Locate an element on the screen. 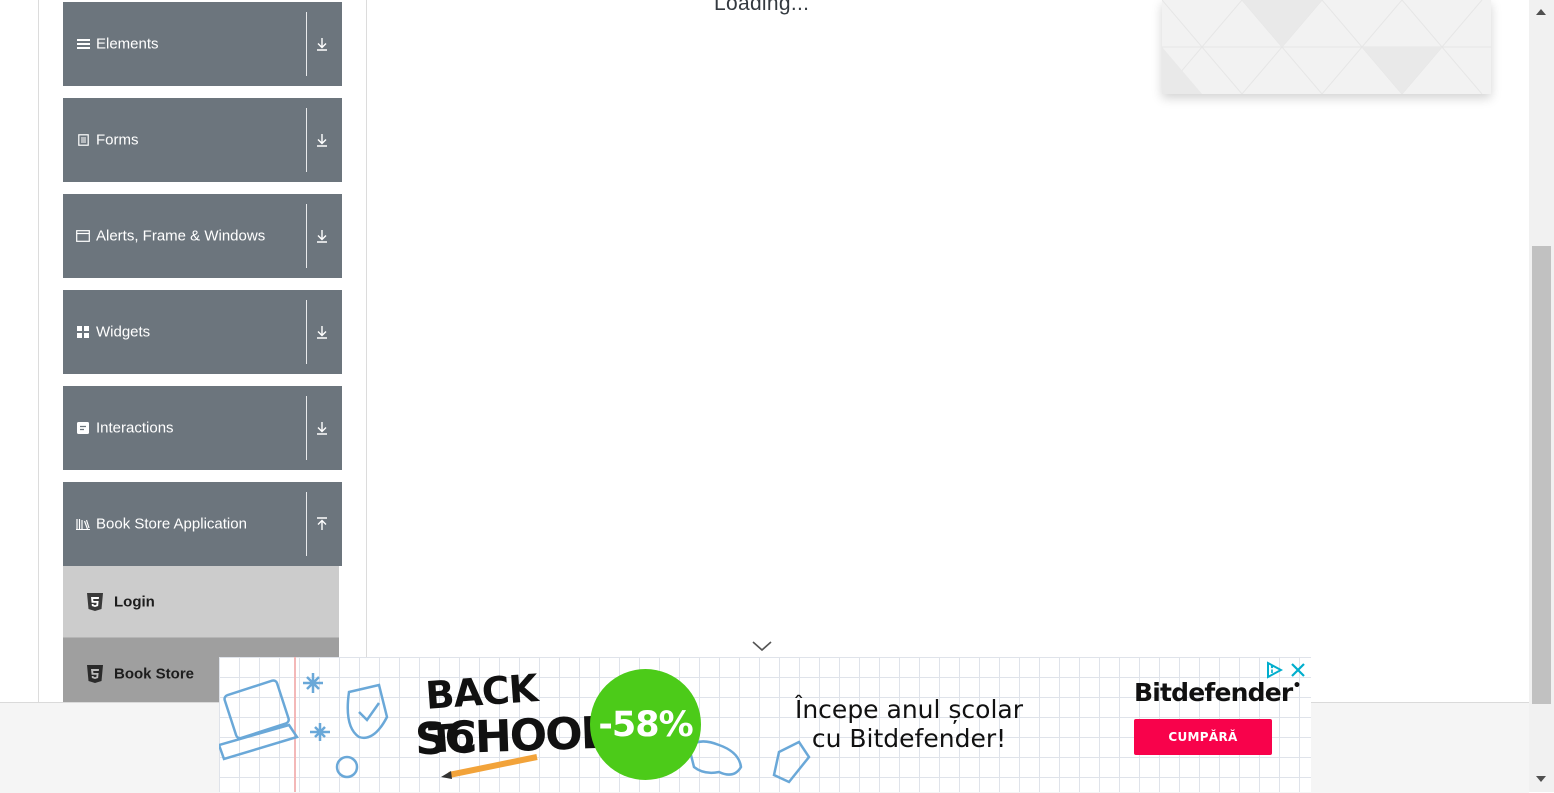 This screenshot has width=1554, height=793. ad-buy-button: CUMPĂRĂ is located at coordinates (1203, 737).